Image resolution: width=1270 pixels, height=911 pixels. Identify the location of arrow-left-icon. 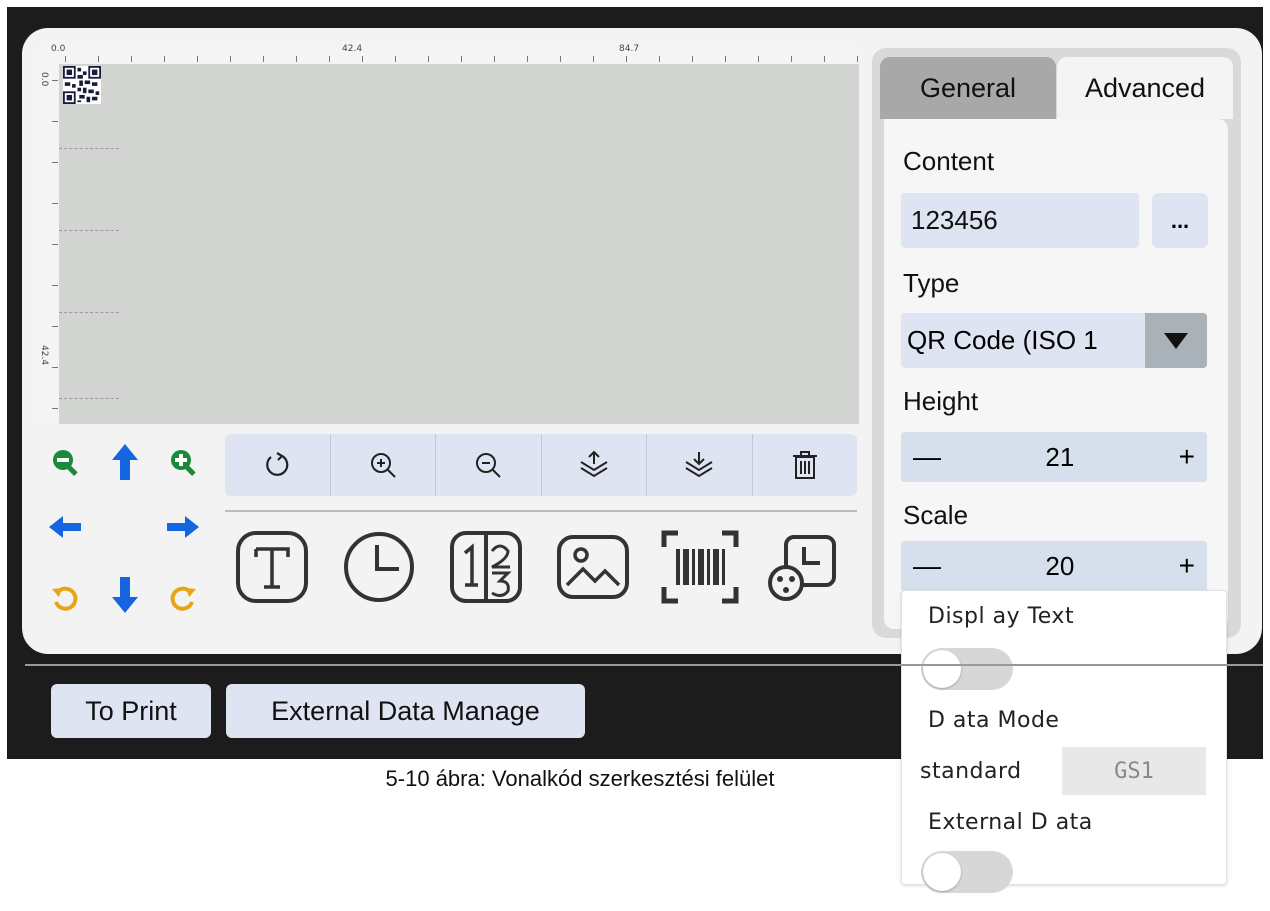
(65, 527).